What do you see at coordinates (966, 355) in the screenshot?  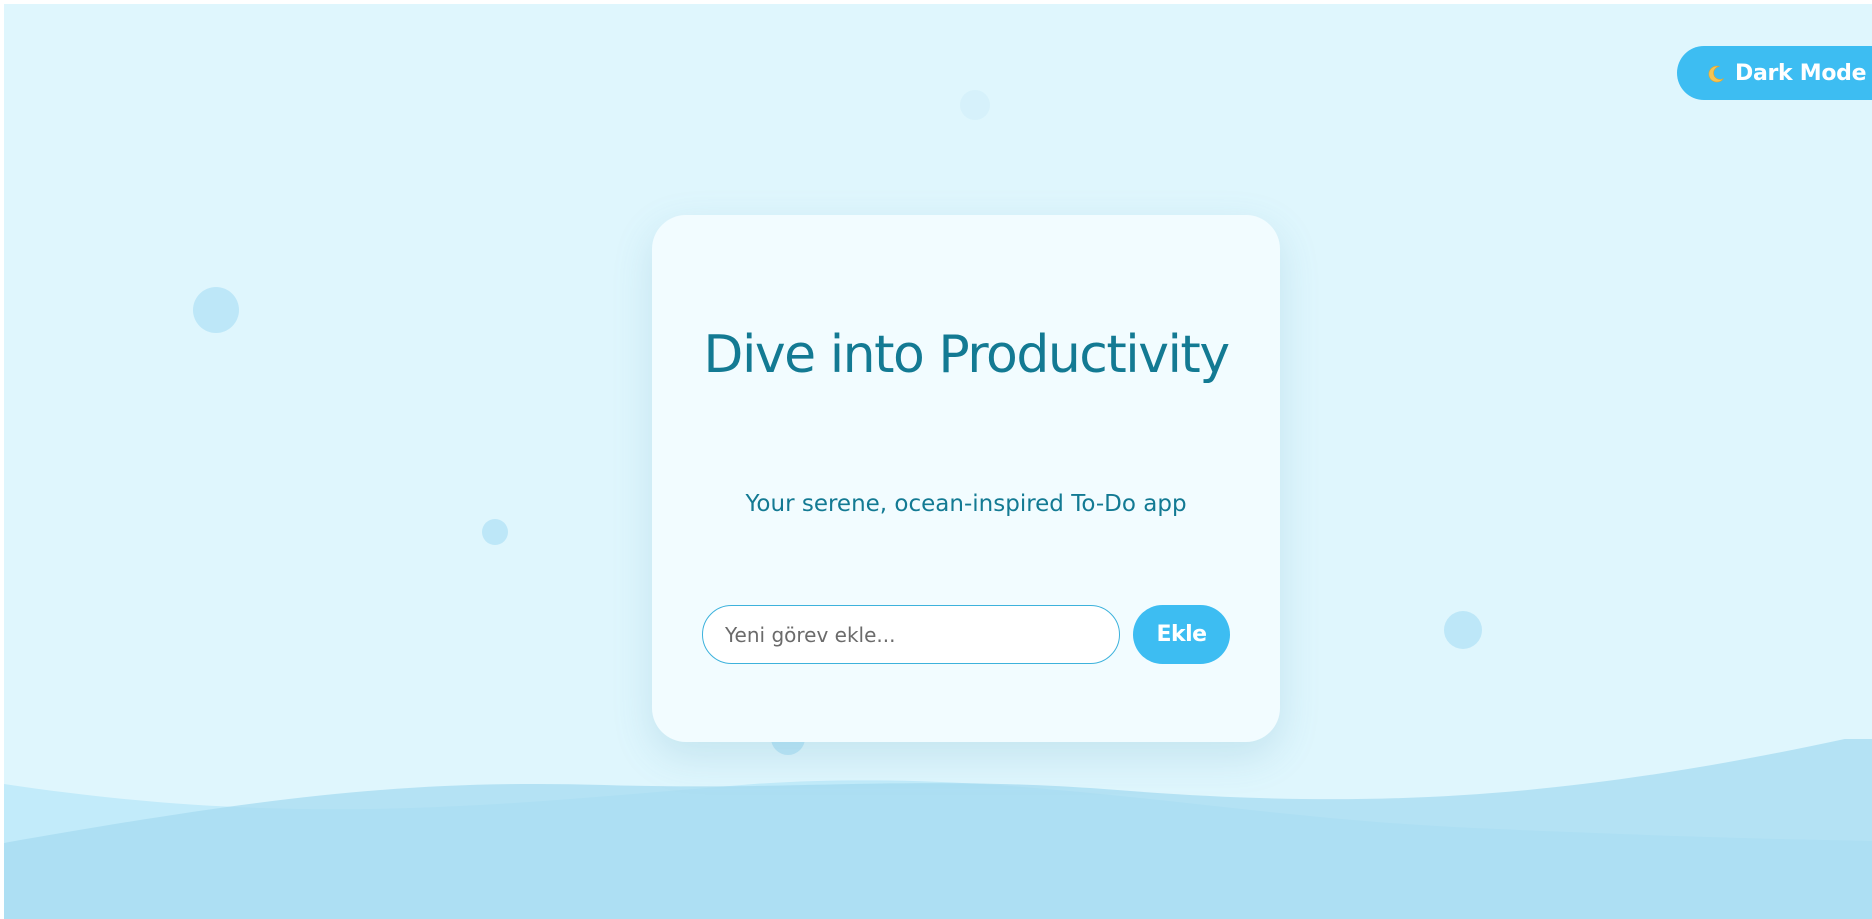 I see `page-title: Dive into Productivity` at bounding box center [966, 355].